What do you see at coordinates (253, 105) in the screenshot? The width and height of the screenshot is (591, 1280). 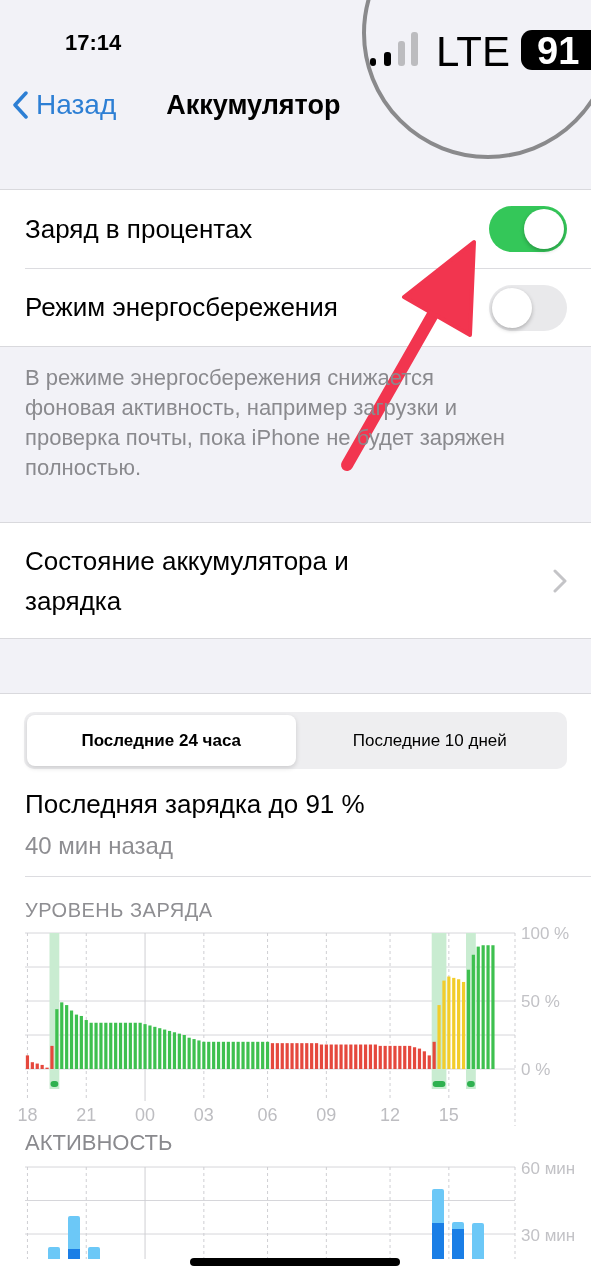 I see `page-title: Аккумулятор` at bounding box center [253, 105].